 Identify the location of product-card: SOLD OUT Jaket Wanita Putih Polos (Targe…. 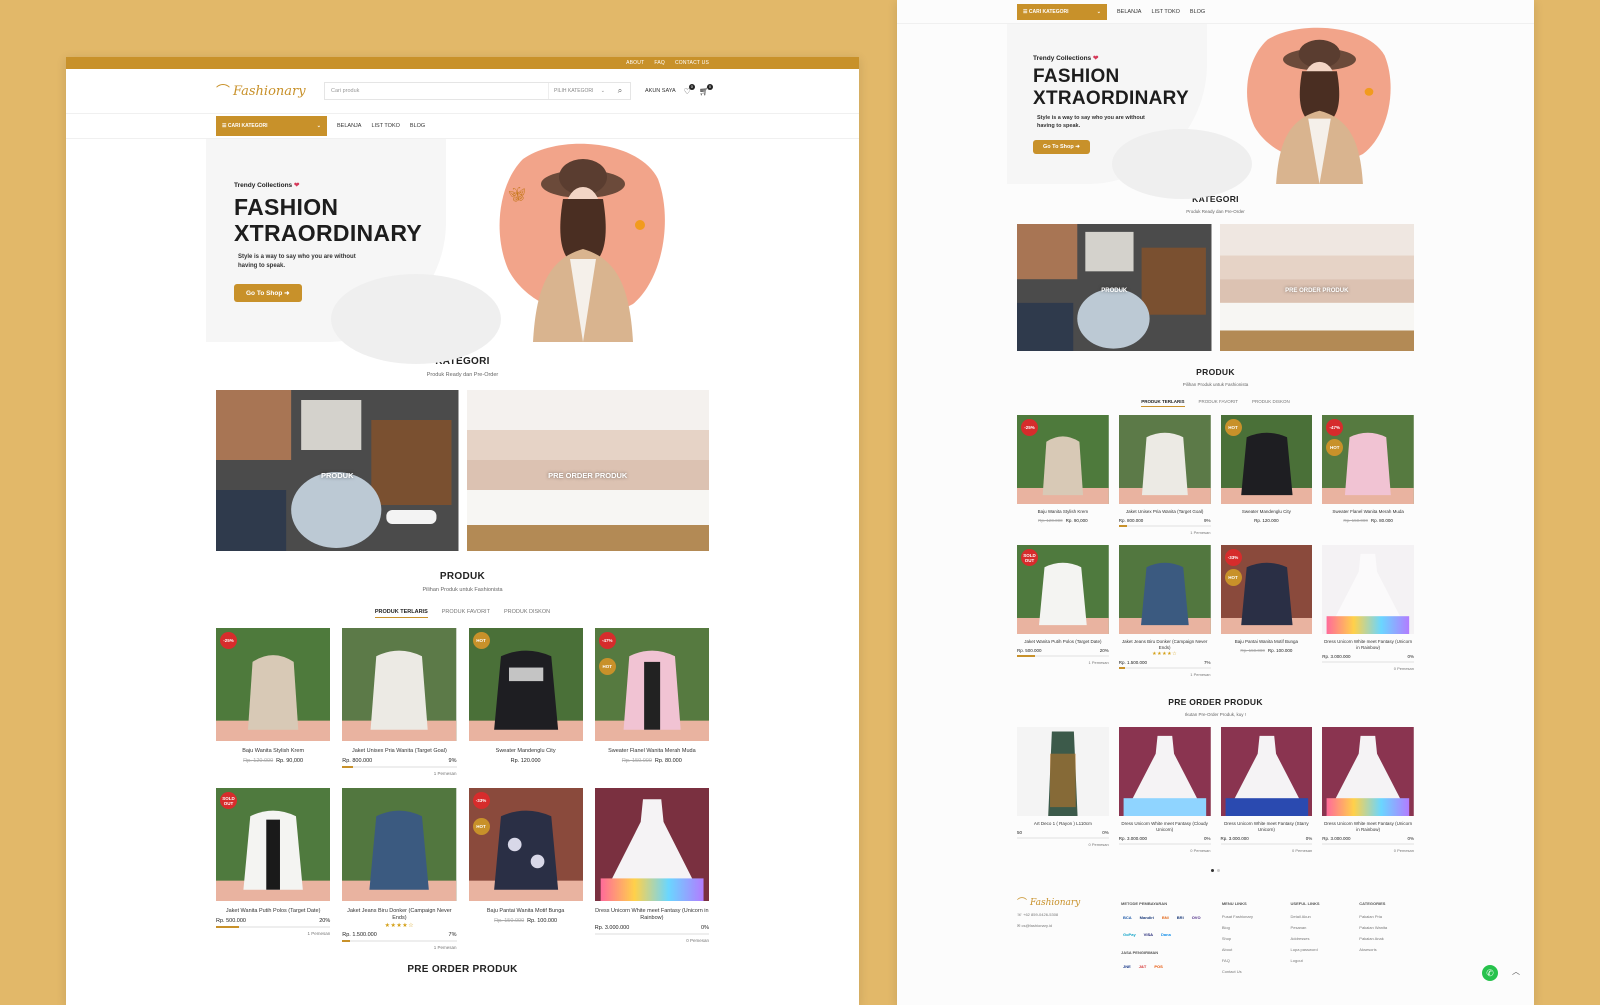
(273, 869).